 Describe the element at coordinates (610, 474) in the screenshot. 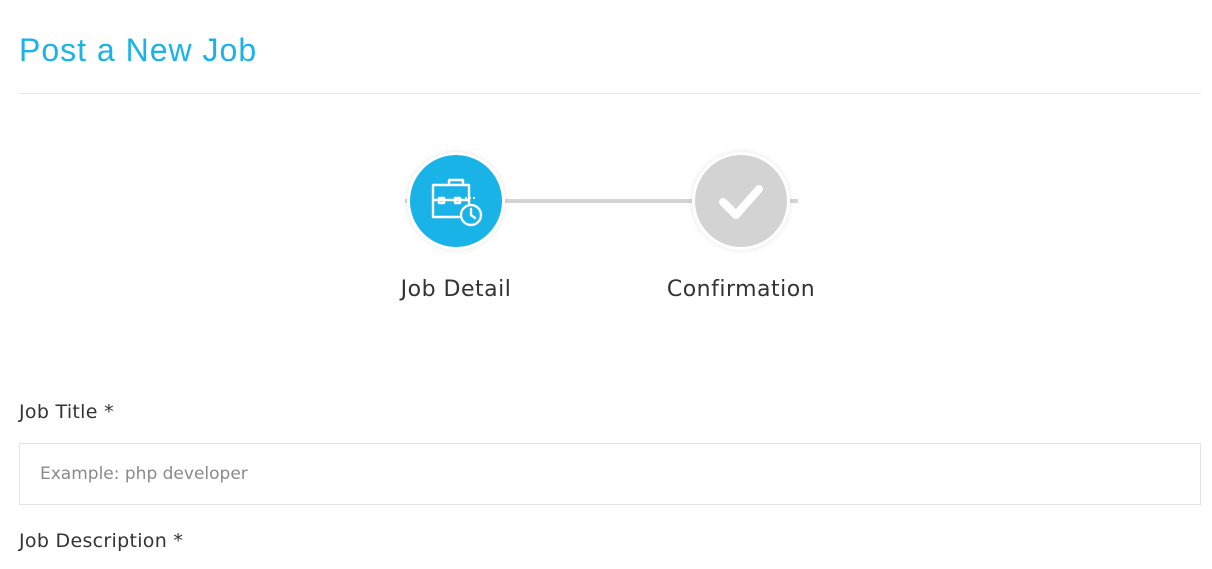

I see `job-title-input` at that location.